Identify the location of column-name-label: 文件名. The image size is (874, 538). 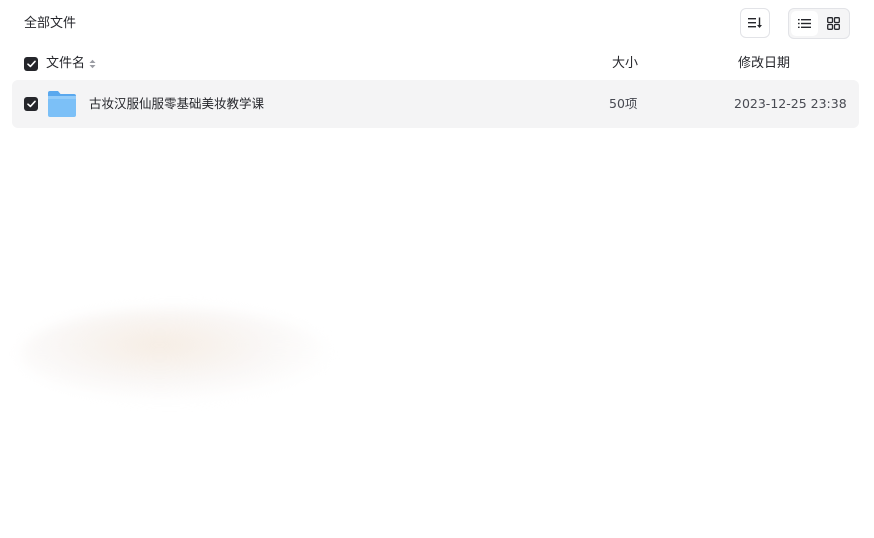
(66, 63).